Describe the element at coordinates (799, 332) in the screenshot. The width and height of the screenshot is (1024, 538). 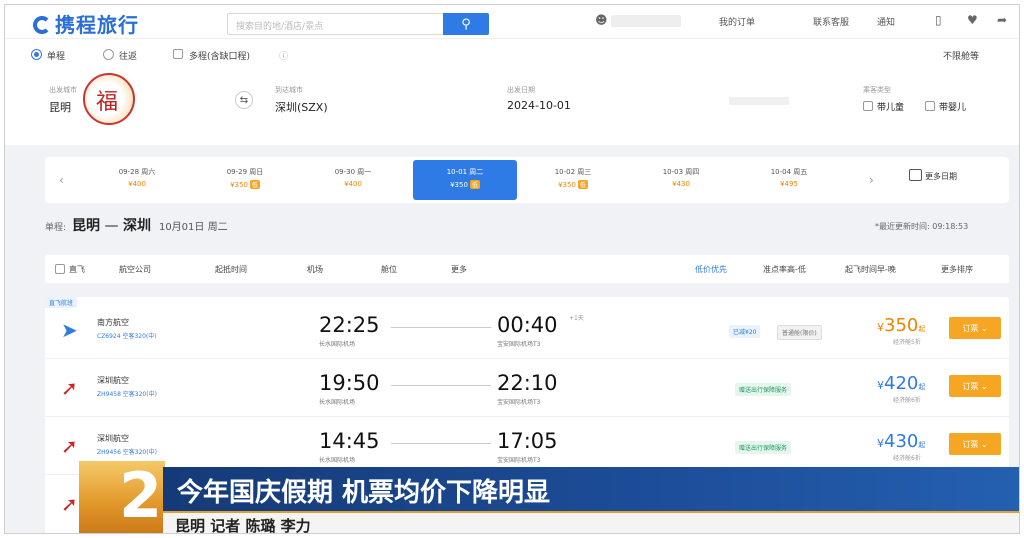
I see `fare-type-badge: 普通舱(限价)` at that location.